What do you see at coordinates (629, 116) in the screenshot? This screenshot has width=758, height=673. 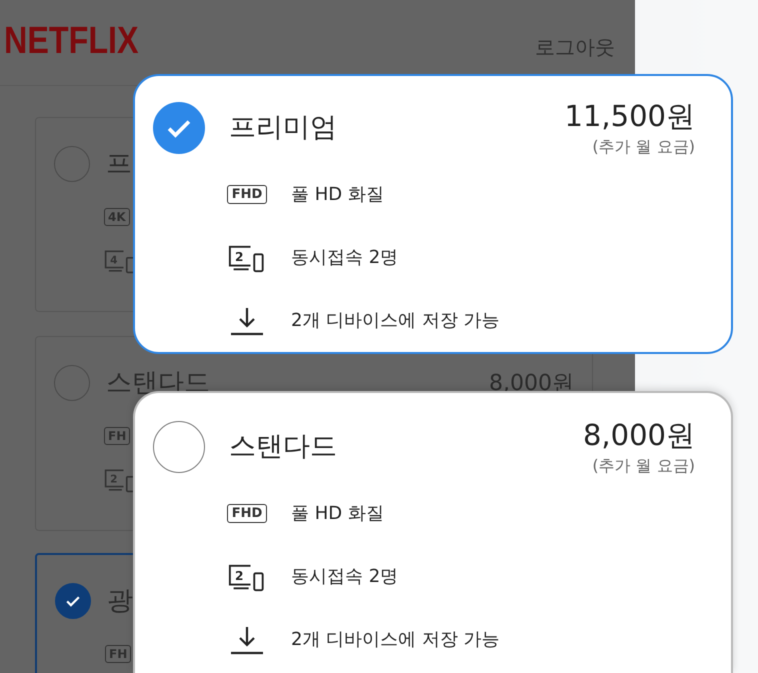 I see `plan-price: 11,500원` at bounding box center [629, 116].